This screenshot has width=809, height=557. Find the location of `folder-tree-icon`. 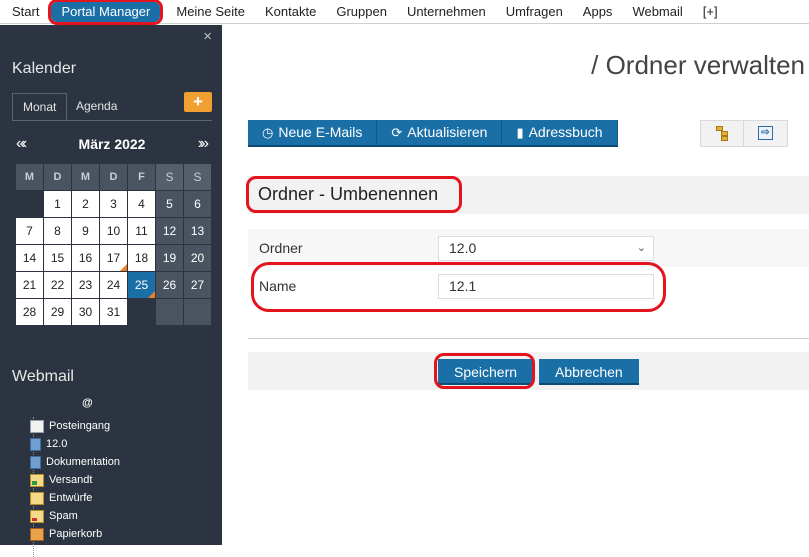

folder-tree-icon is located at coordinates (722, 133).